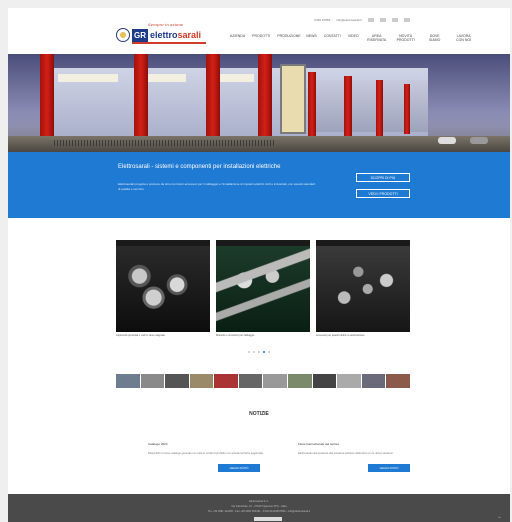  Describe the element at coordinates (237, 36) in the screenshot. I see `nav-item-azienda: Azienda` at that location.